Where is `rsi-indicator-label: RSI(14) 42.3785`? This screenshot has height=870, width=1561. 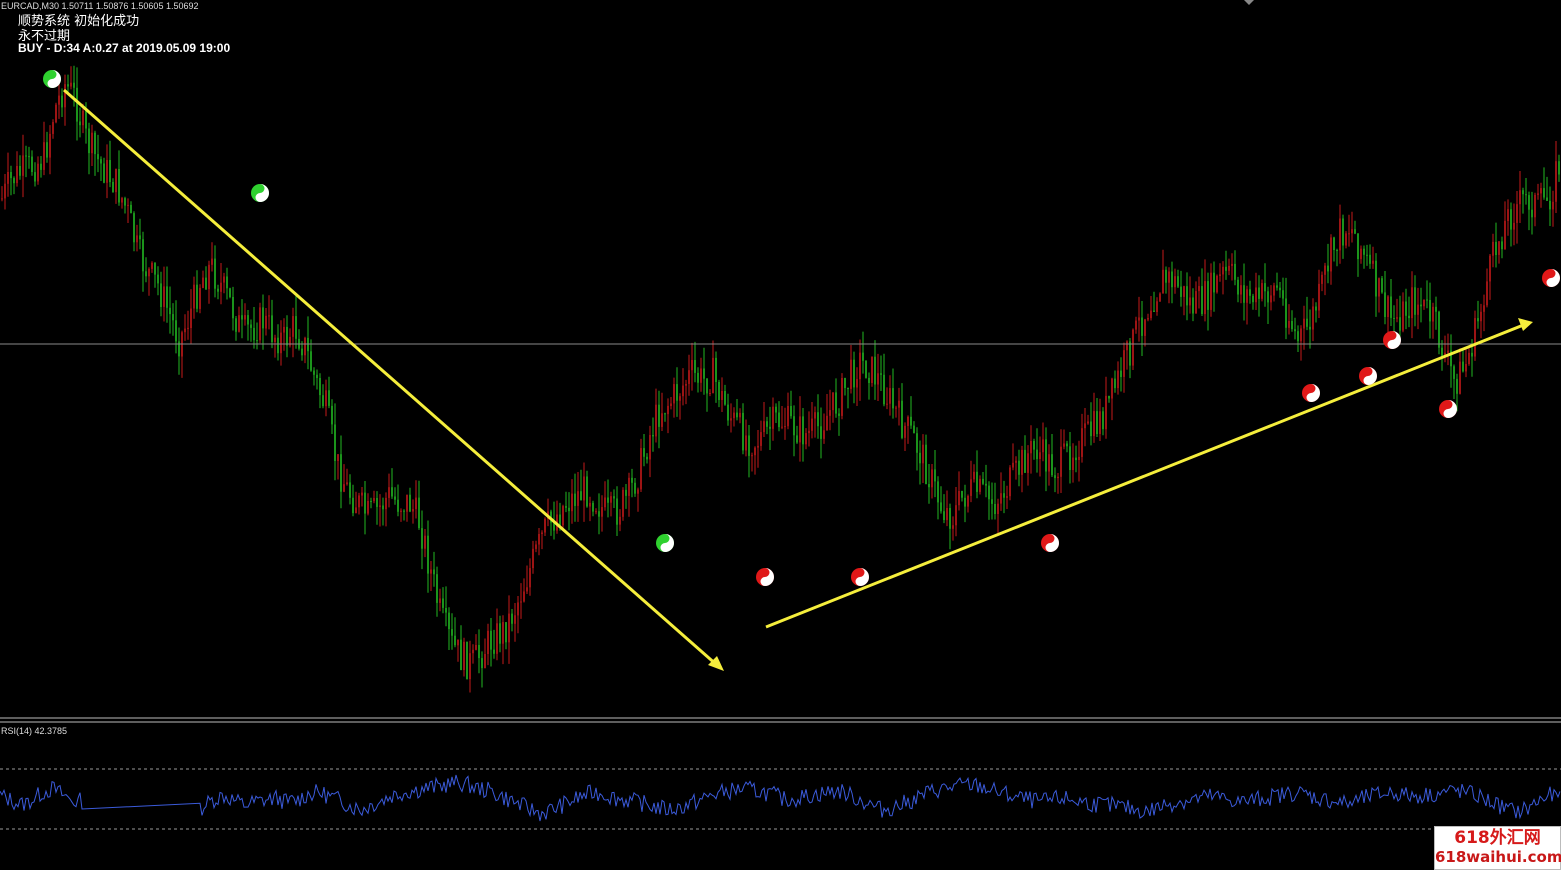
rsi-indicator-label: RSI(14) 42.3785 is located at coordinates (34, 731).